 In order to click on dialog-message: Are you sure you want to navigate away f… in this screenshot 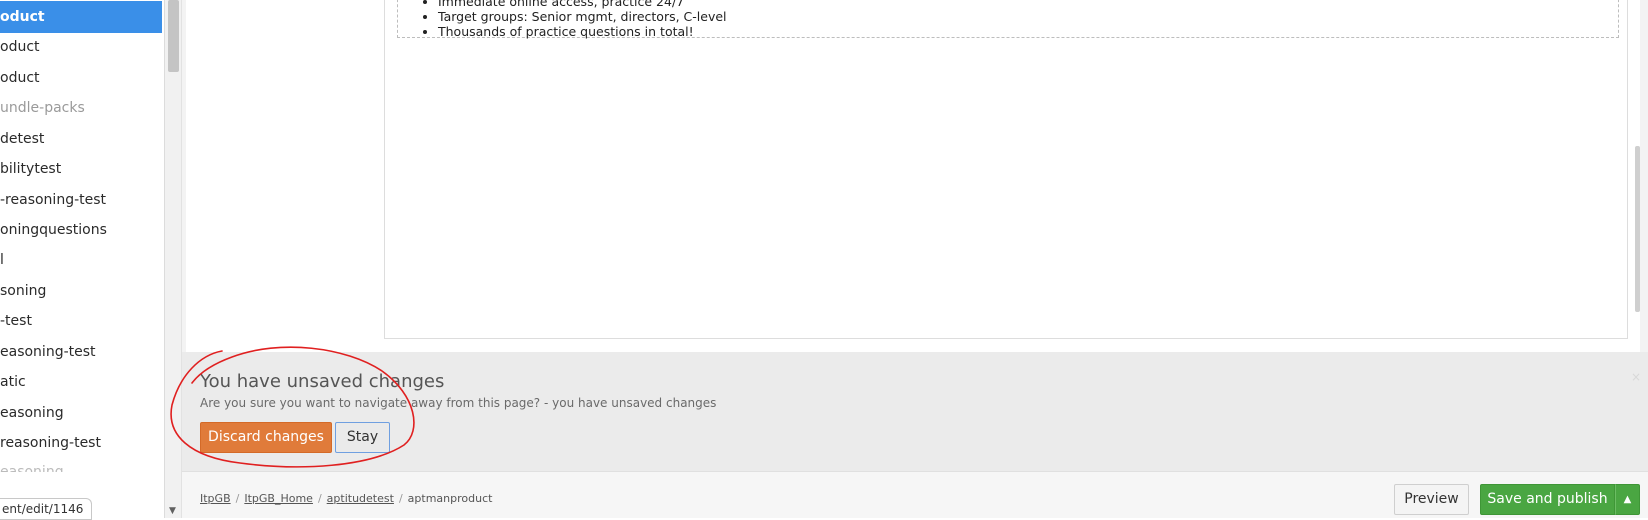, I will do `click(458, 403)`.